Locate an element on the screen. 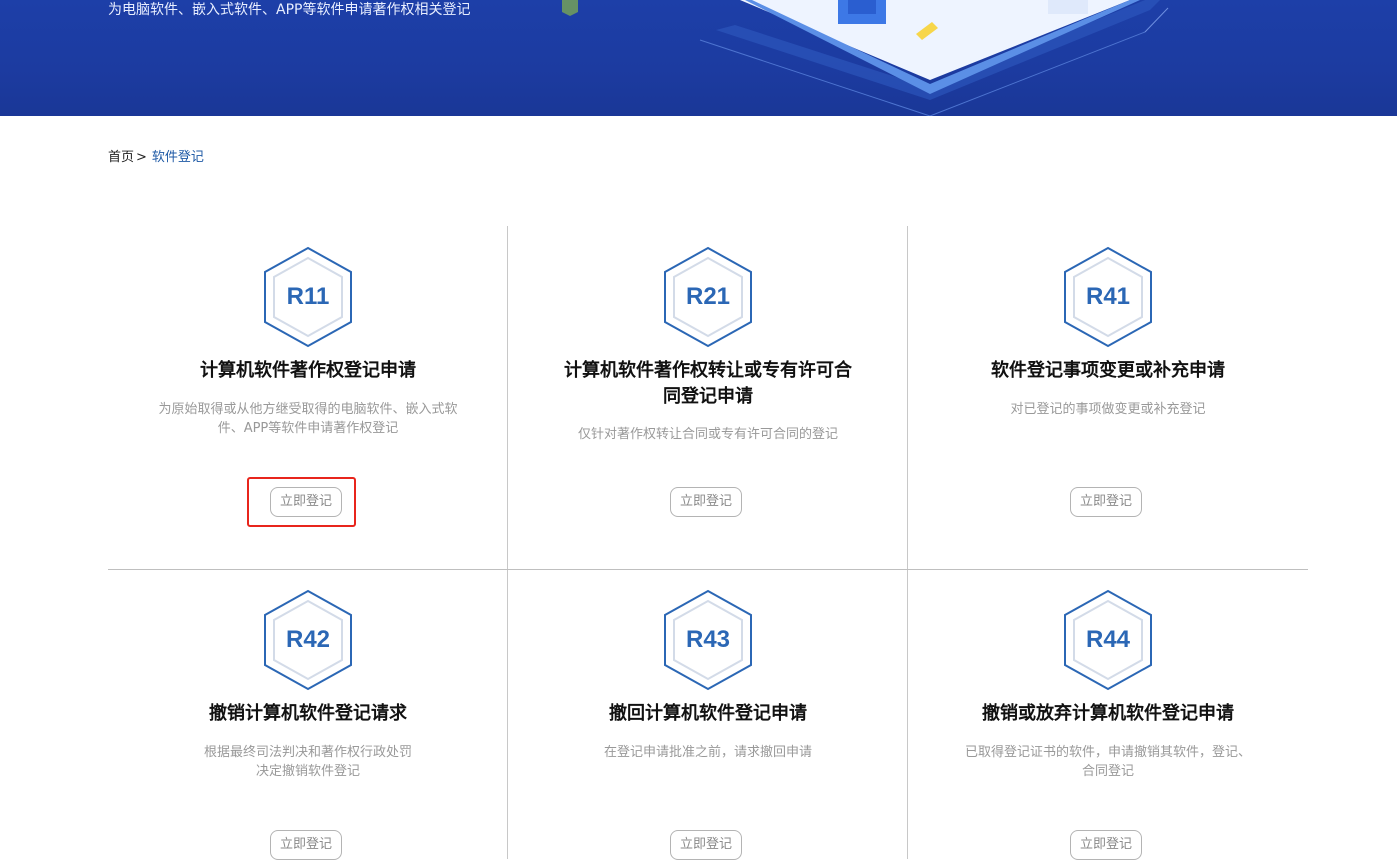 This screenshot has width=1397, height=860. card-title: 撤销或放弃计算机软件登记申请 is located at coordinates (1108, 713).